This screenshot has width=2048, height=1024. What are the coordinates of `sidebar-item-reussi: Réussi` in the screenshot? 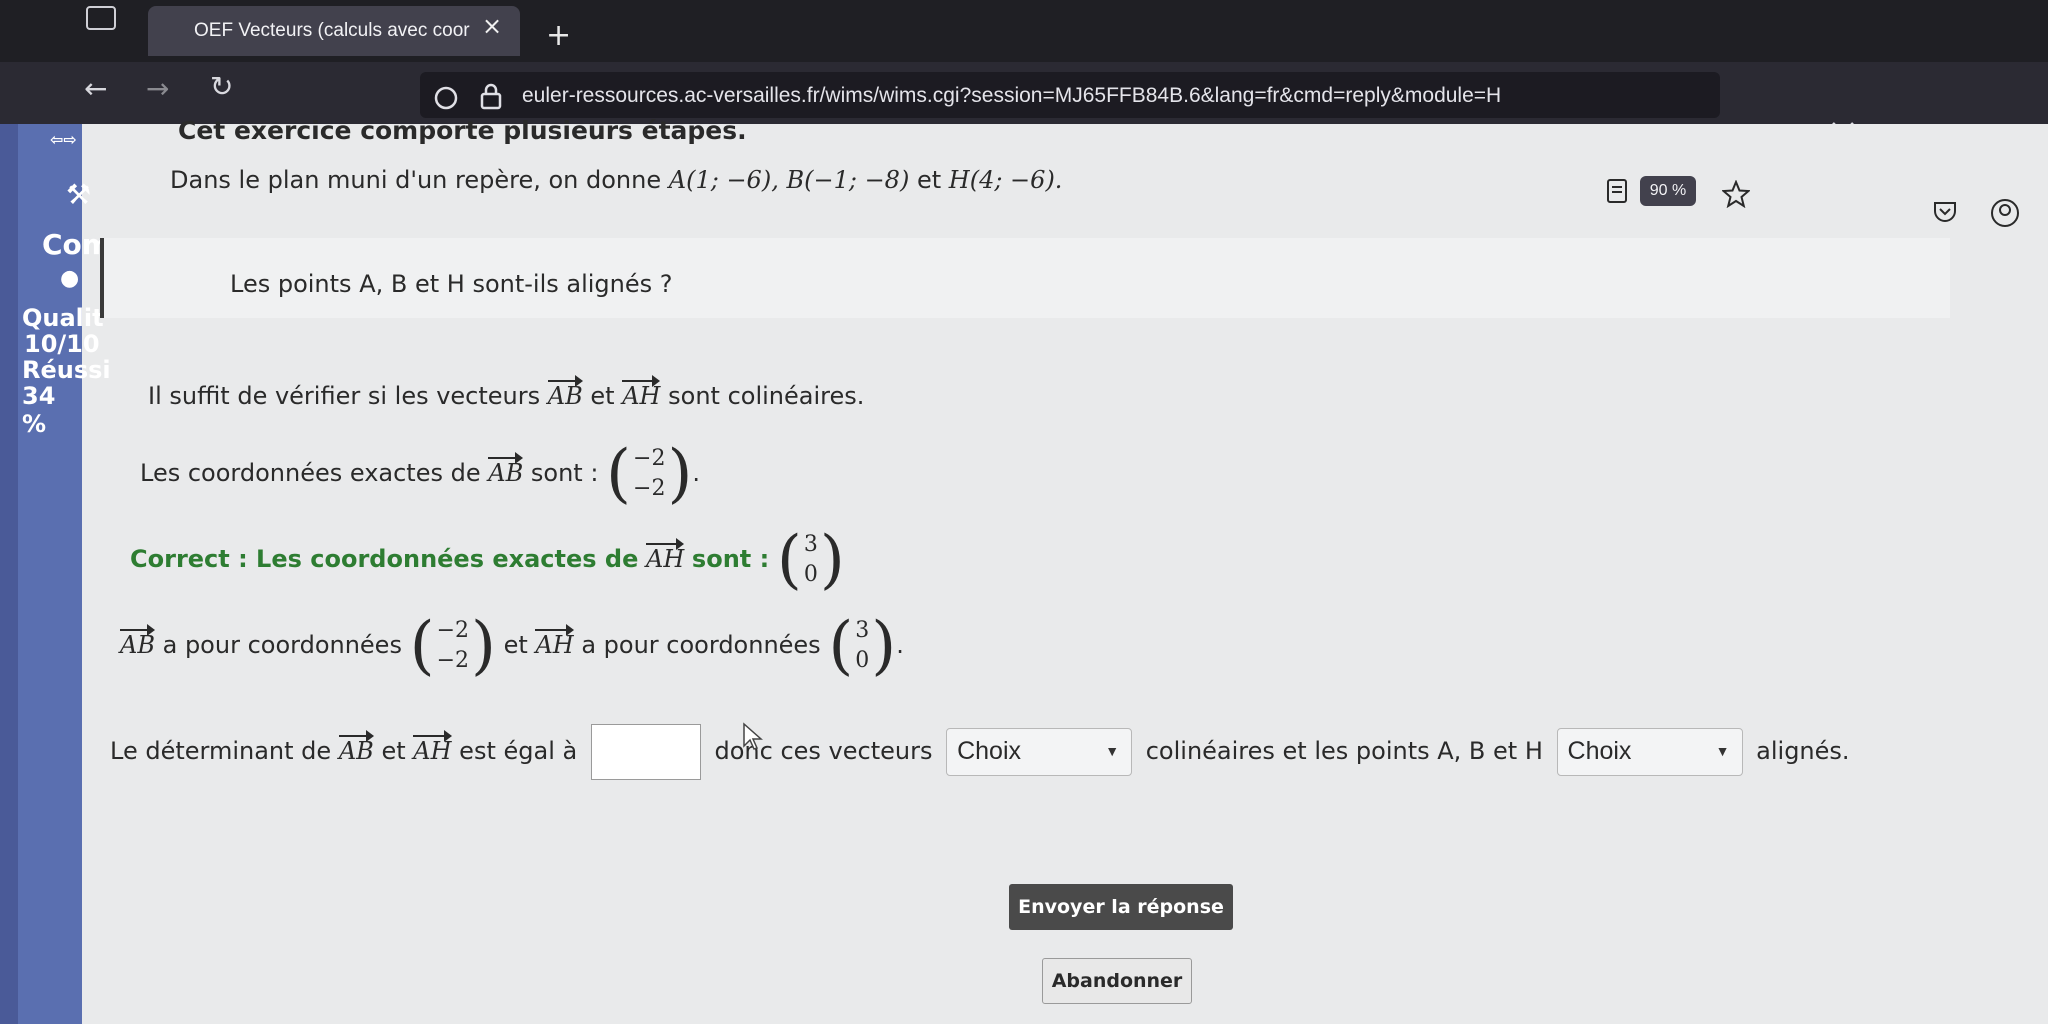 It's located at (66, 370).